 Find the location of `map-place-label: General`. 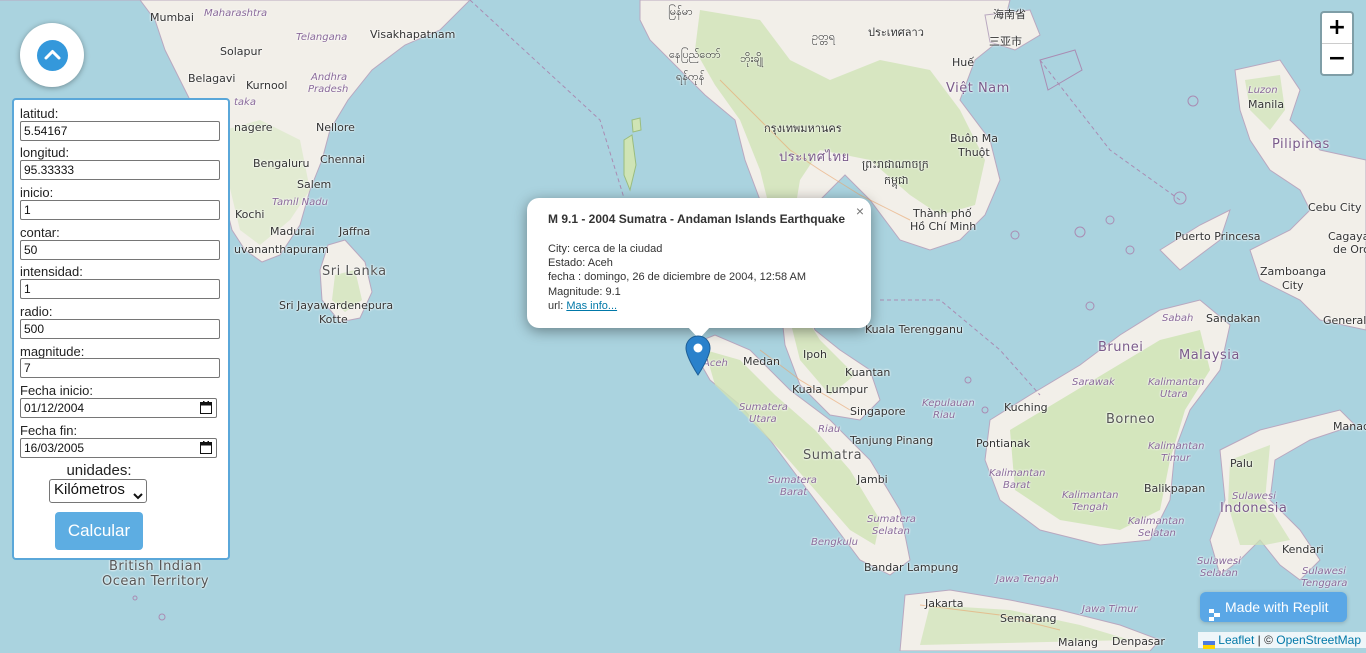

map-place-label: General is located at coordinates (1344, 320).